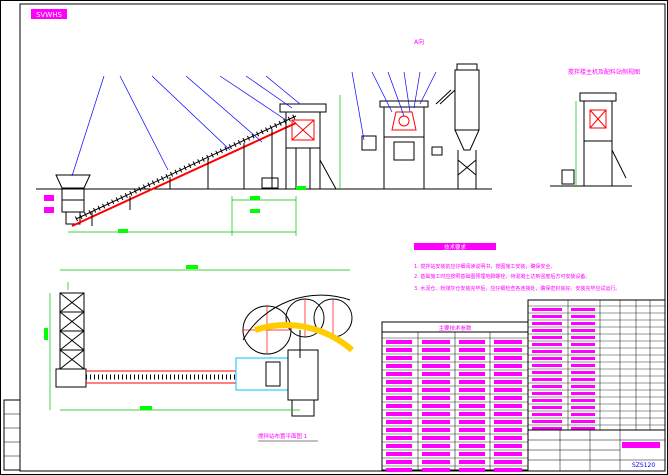 This screenshot has height=475, width=668. What do you see at coordinates (277, 373) in the screenshot?
I see `mixing-plant-plan` at bounding box center [277, 373].